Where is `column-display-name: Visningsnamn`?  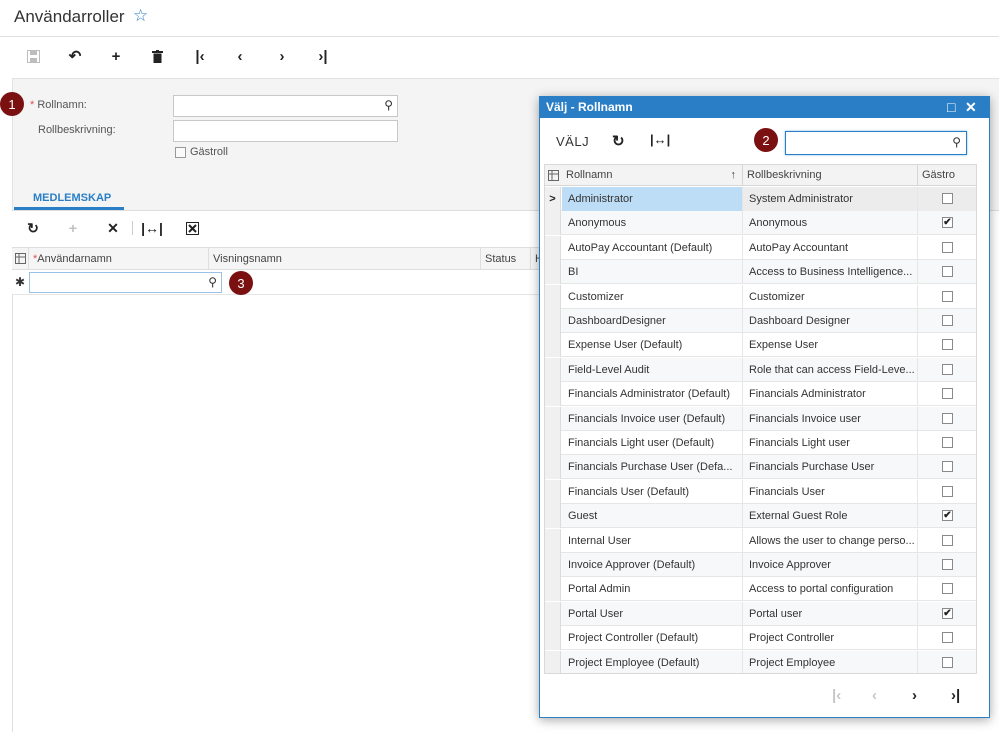
column-display-name: Visningsnamn is located at coordinates (344, 259).